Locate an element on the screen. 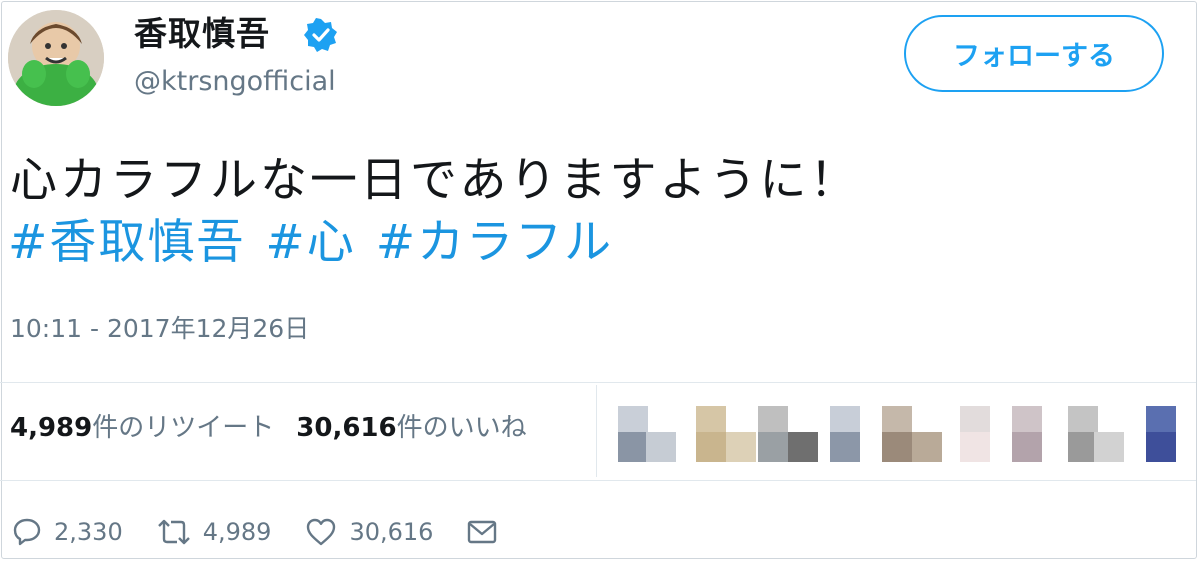 This screenshot has height=562, width=1200. liker-avatars-blurred is located at coordinates (903, 430).